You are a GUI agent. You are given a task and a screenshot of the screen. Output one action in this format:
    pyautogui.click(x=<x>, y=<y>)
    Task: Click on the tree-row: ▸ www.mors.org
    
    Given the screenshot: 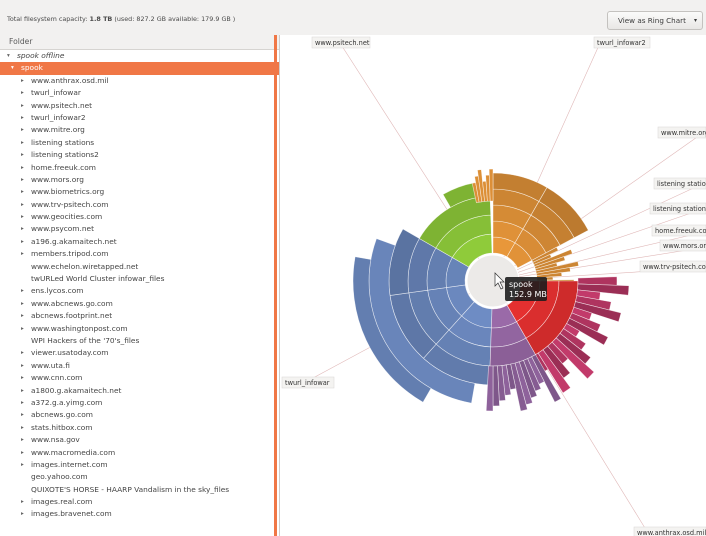 What is the action you would take?
    pyautogui.click(x=139, y=180)
    